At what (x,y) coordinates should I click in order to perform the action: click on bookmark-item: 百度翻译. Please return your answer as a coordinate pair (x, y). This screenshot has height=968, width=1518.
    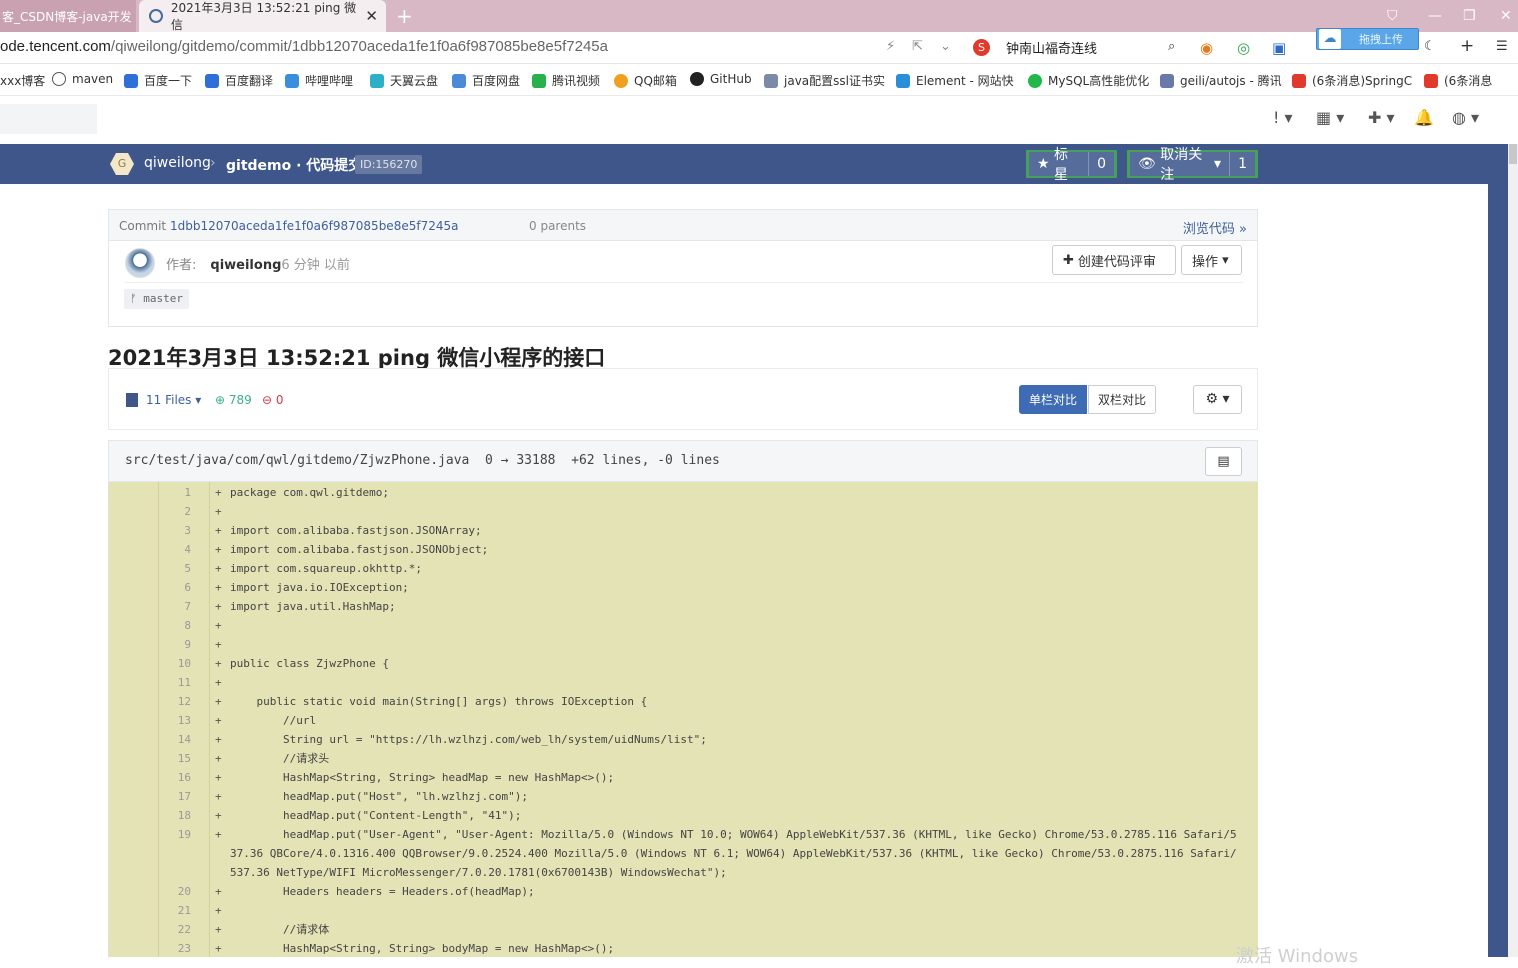
    Looking at the image, I should click on (239, 80).